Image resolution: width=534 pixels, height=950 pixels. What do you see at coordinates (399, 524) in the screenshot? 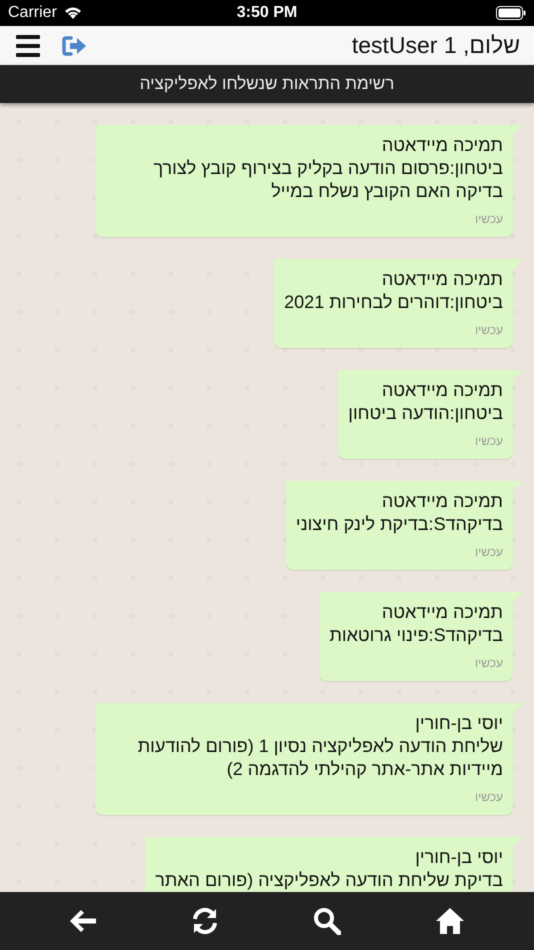
I see `message-text: בדיקהדS:בדיקת לינק חיצוני` at bounding box center [399, 524].